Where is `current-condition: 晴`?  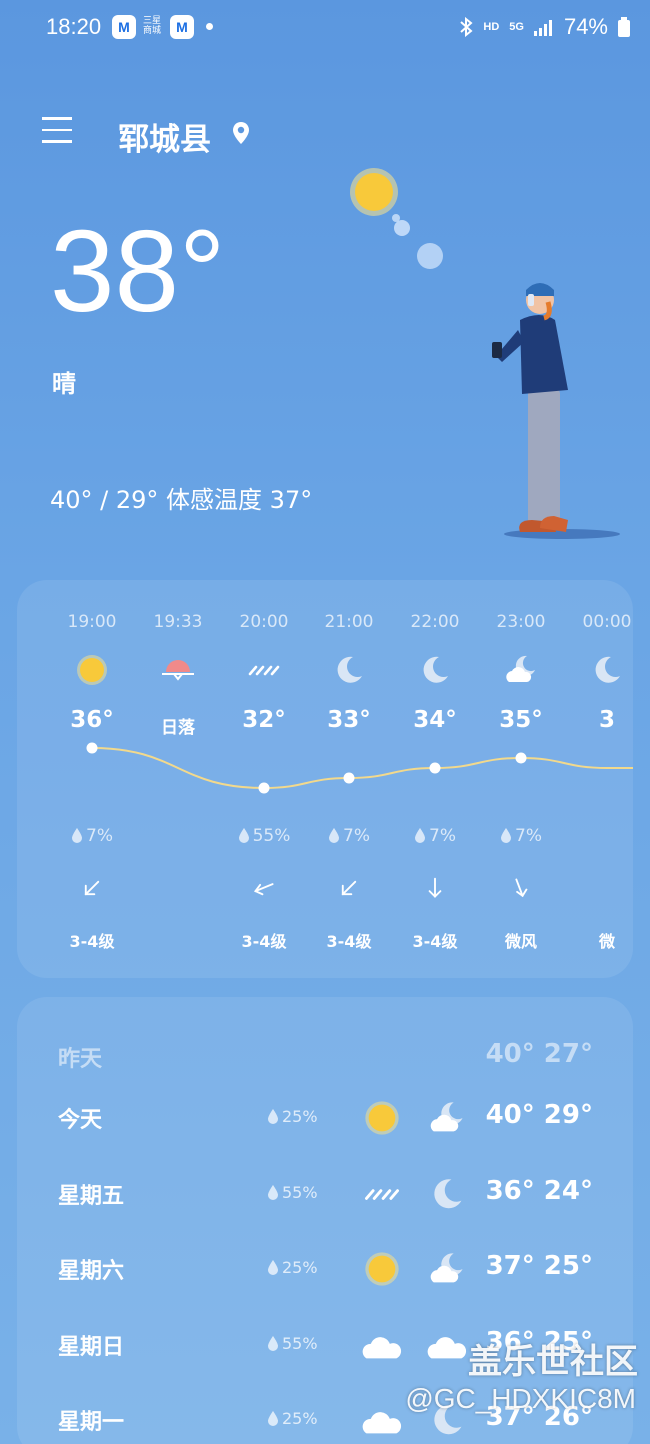 current-condition: 晴 is located at coordinates (64, 384).